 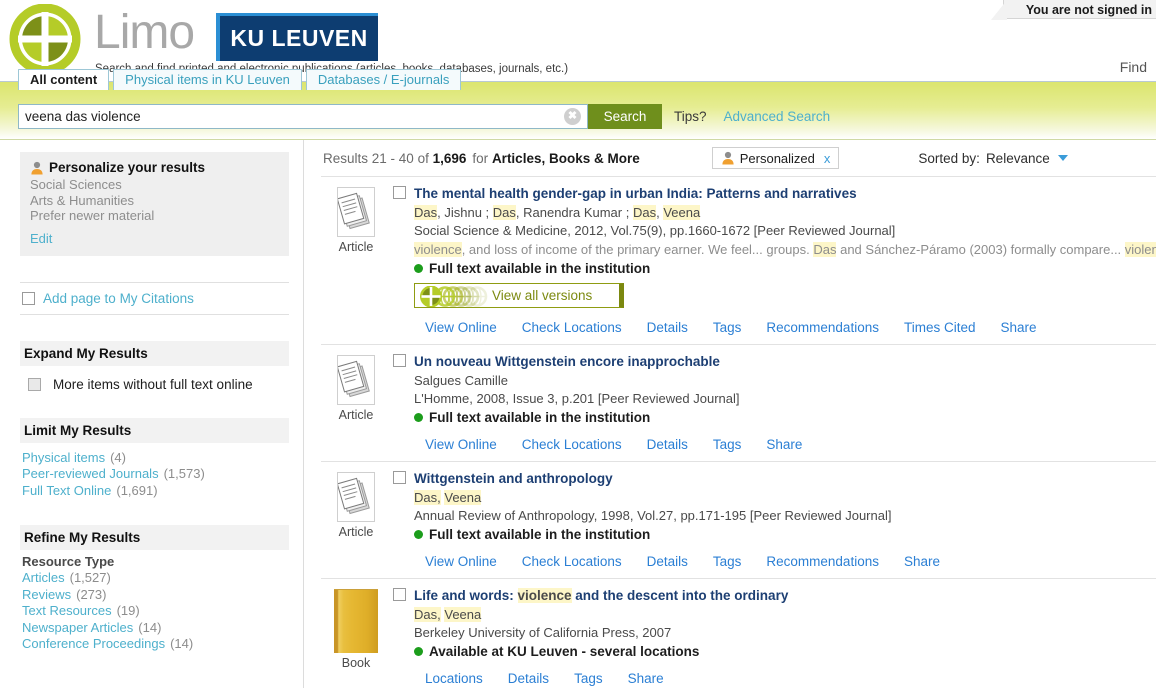 What do you see at coordinates (207, 79) in the screenshot?
I see `tab-physical-items: Physical items in KU Leuven` at bounding box center [207, 79].